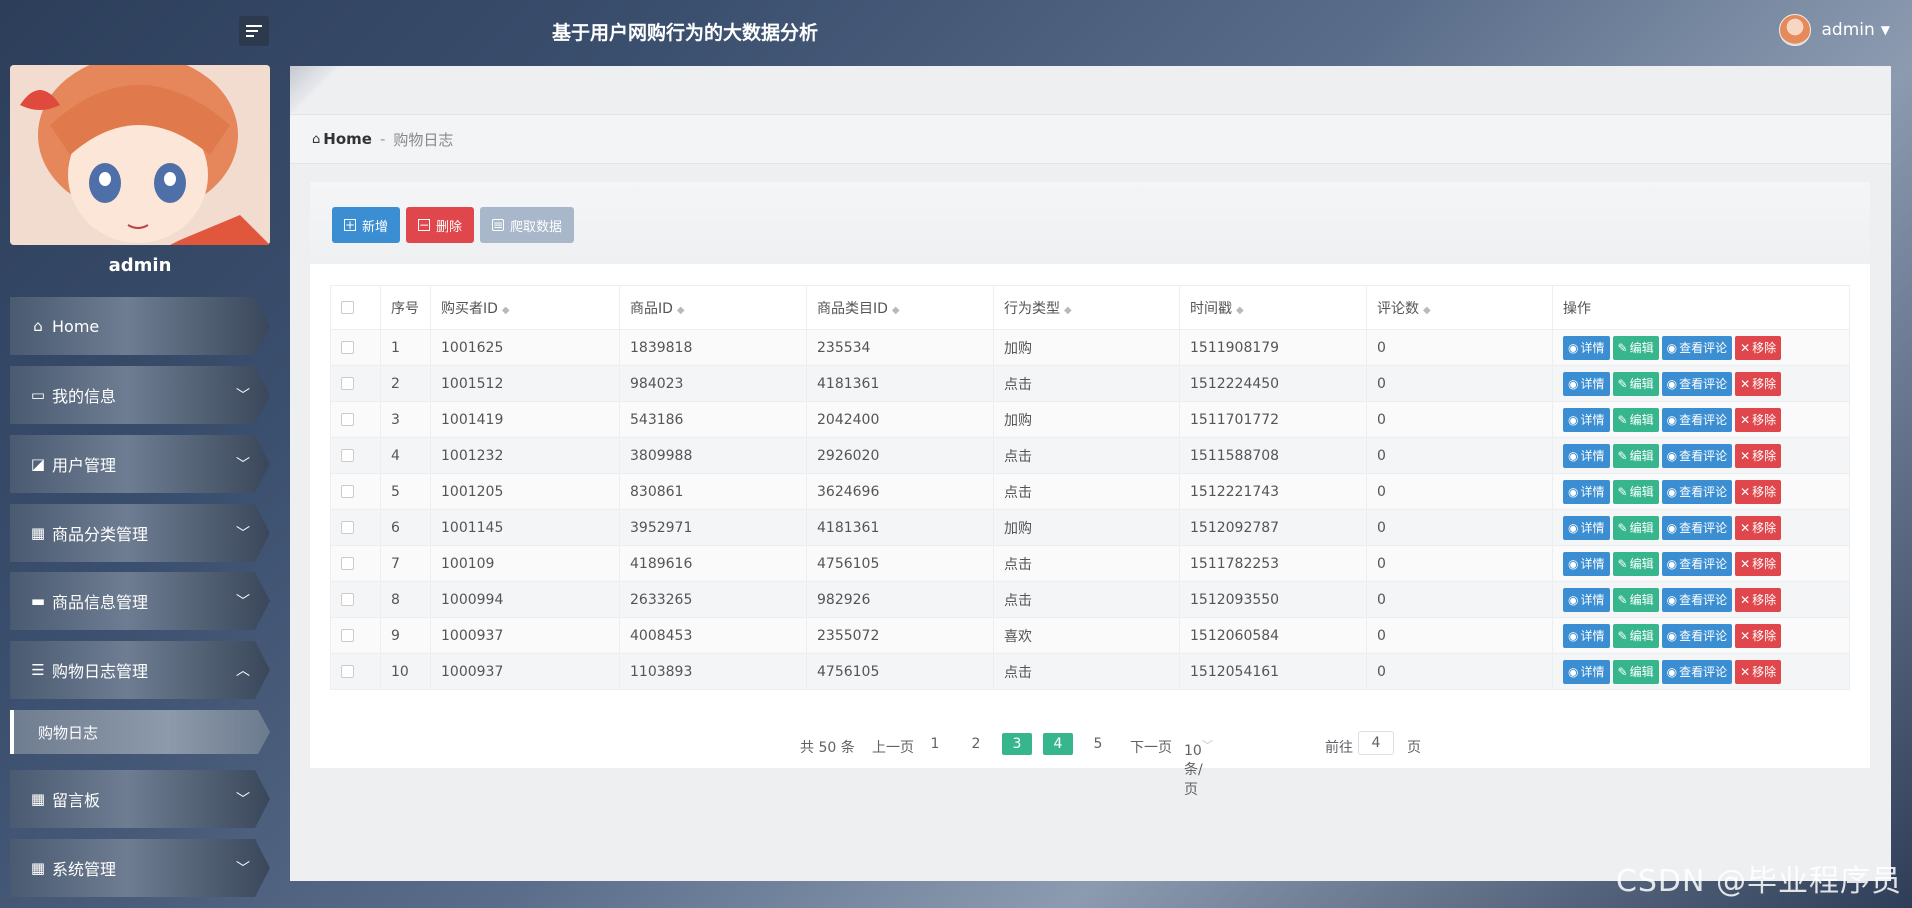  Describe the element at coordinates (140, 868) in the screenshot. I see `sidebar-item-system: ▦ 系统管理 ﹀` at that location.